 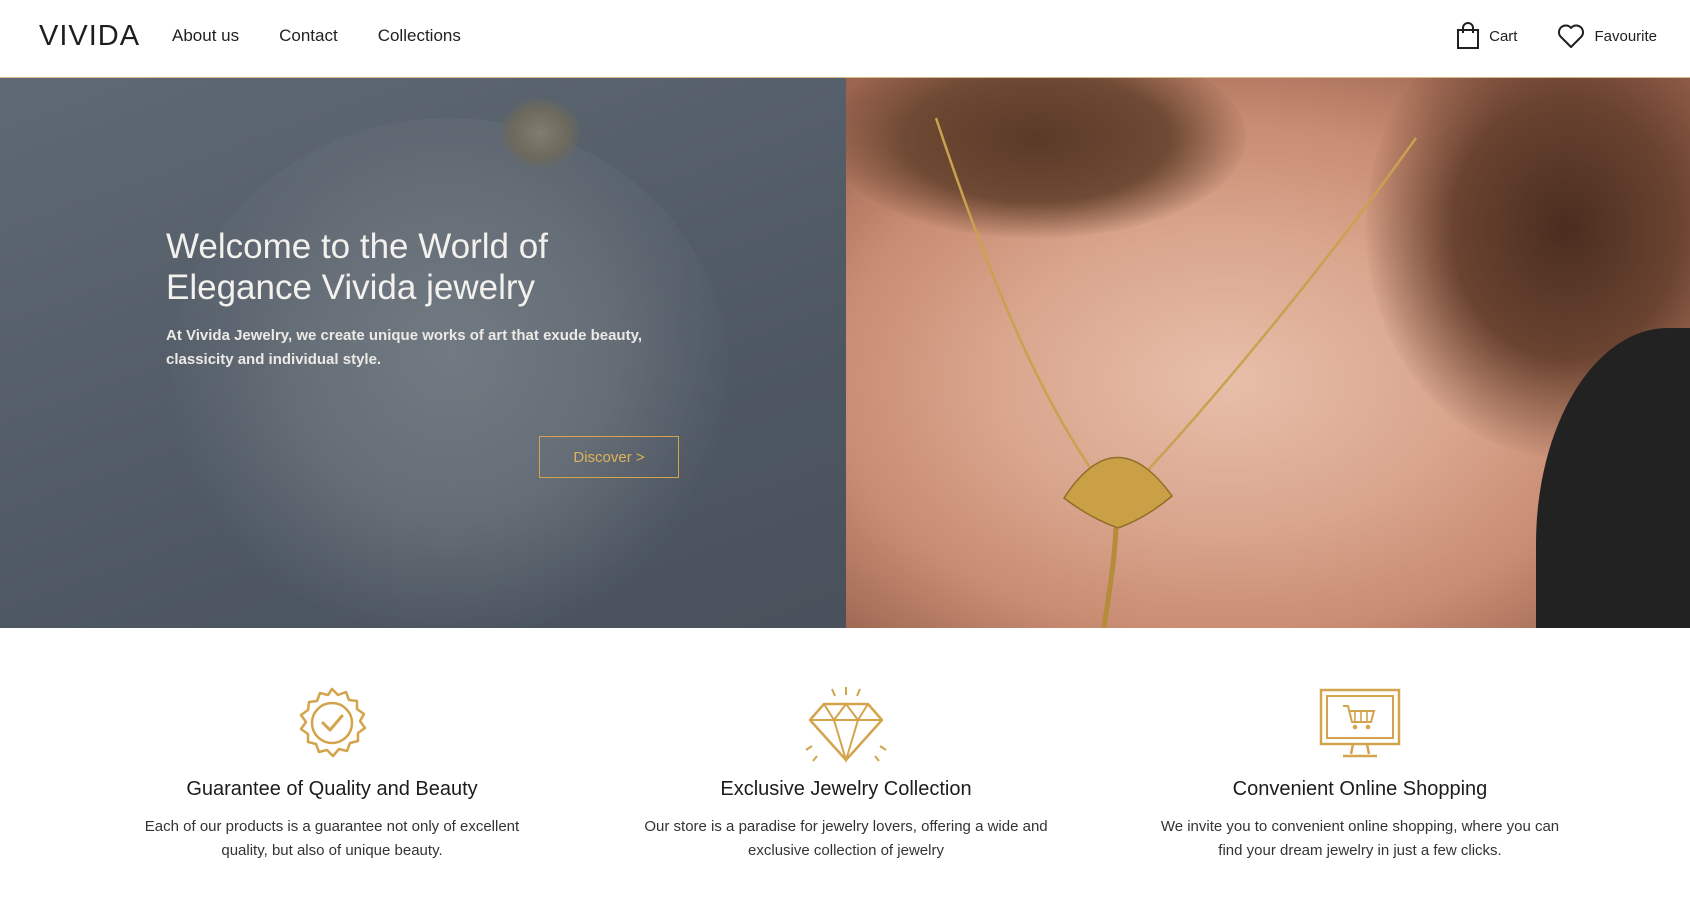 I want to click on quality-badge-icon, so click(x=332, y=726).